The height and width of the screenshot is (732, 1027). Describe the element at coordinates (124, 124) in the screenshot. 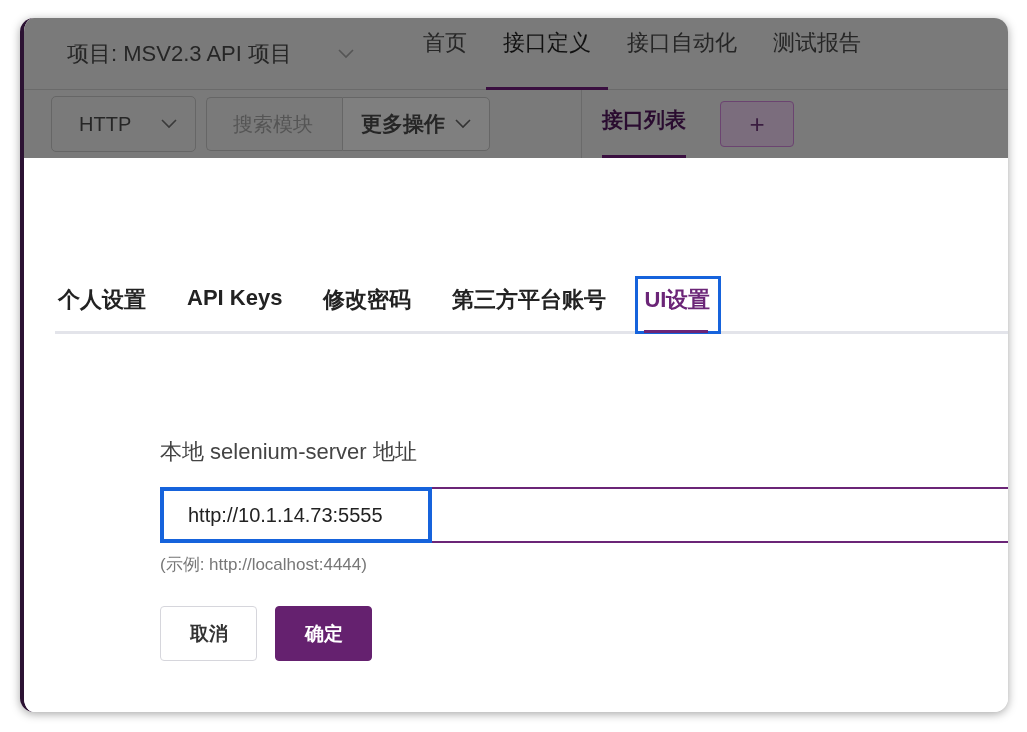

I see `protocol-select: HTTP` at that location.